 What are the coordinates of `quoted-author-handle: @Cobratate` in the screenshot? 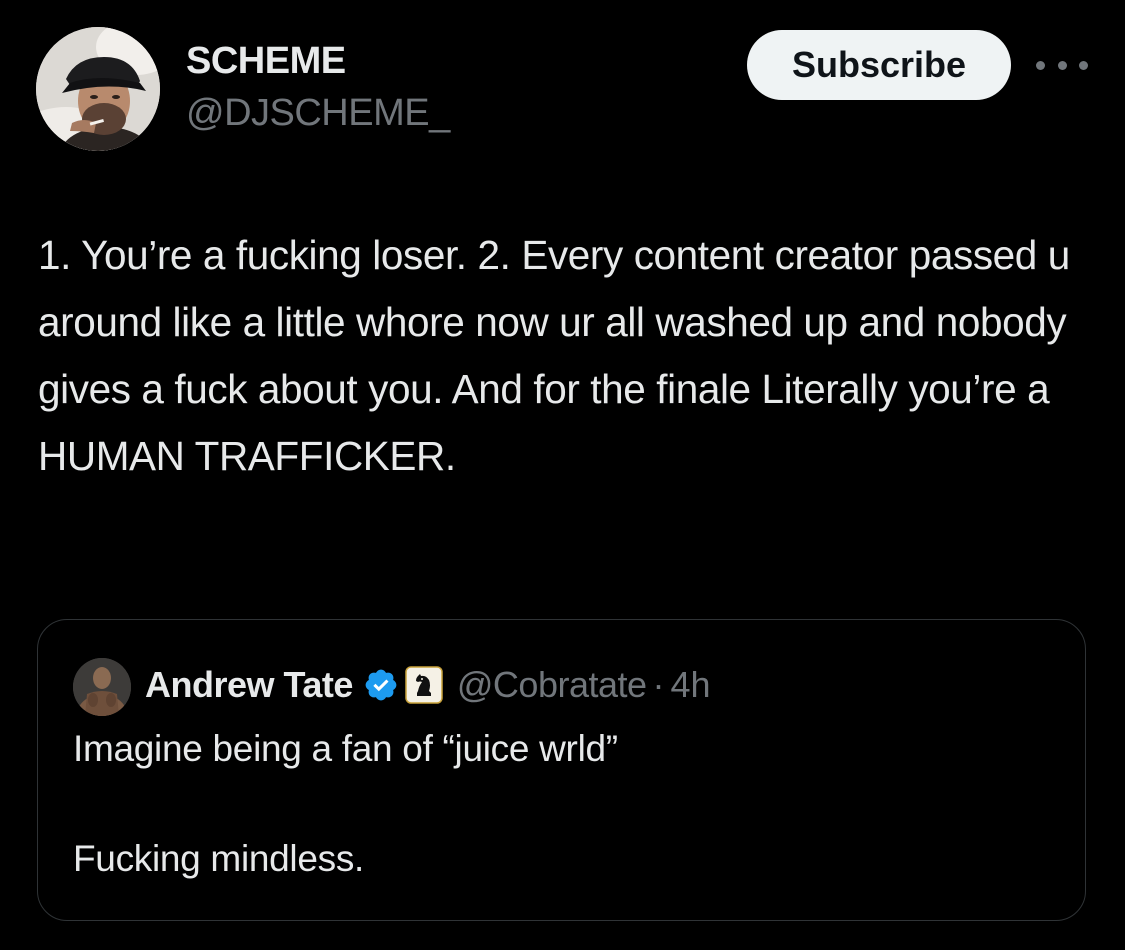 It's located at (552, 685).